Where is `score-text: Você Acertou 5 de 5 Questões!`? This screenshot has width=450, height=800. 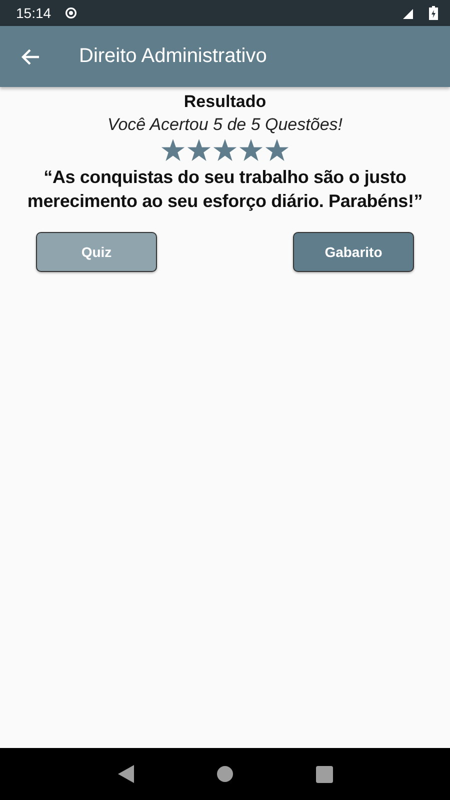 score-text: Você Acertou 5 de 5 Questões! is located at coordinates (225, 125).